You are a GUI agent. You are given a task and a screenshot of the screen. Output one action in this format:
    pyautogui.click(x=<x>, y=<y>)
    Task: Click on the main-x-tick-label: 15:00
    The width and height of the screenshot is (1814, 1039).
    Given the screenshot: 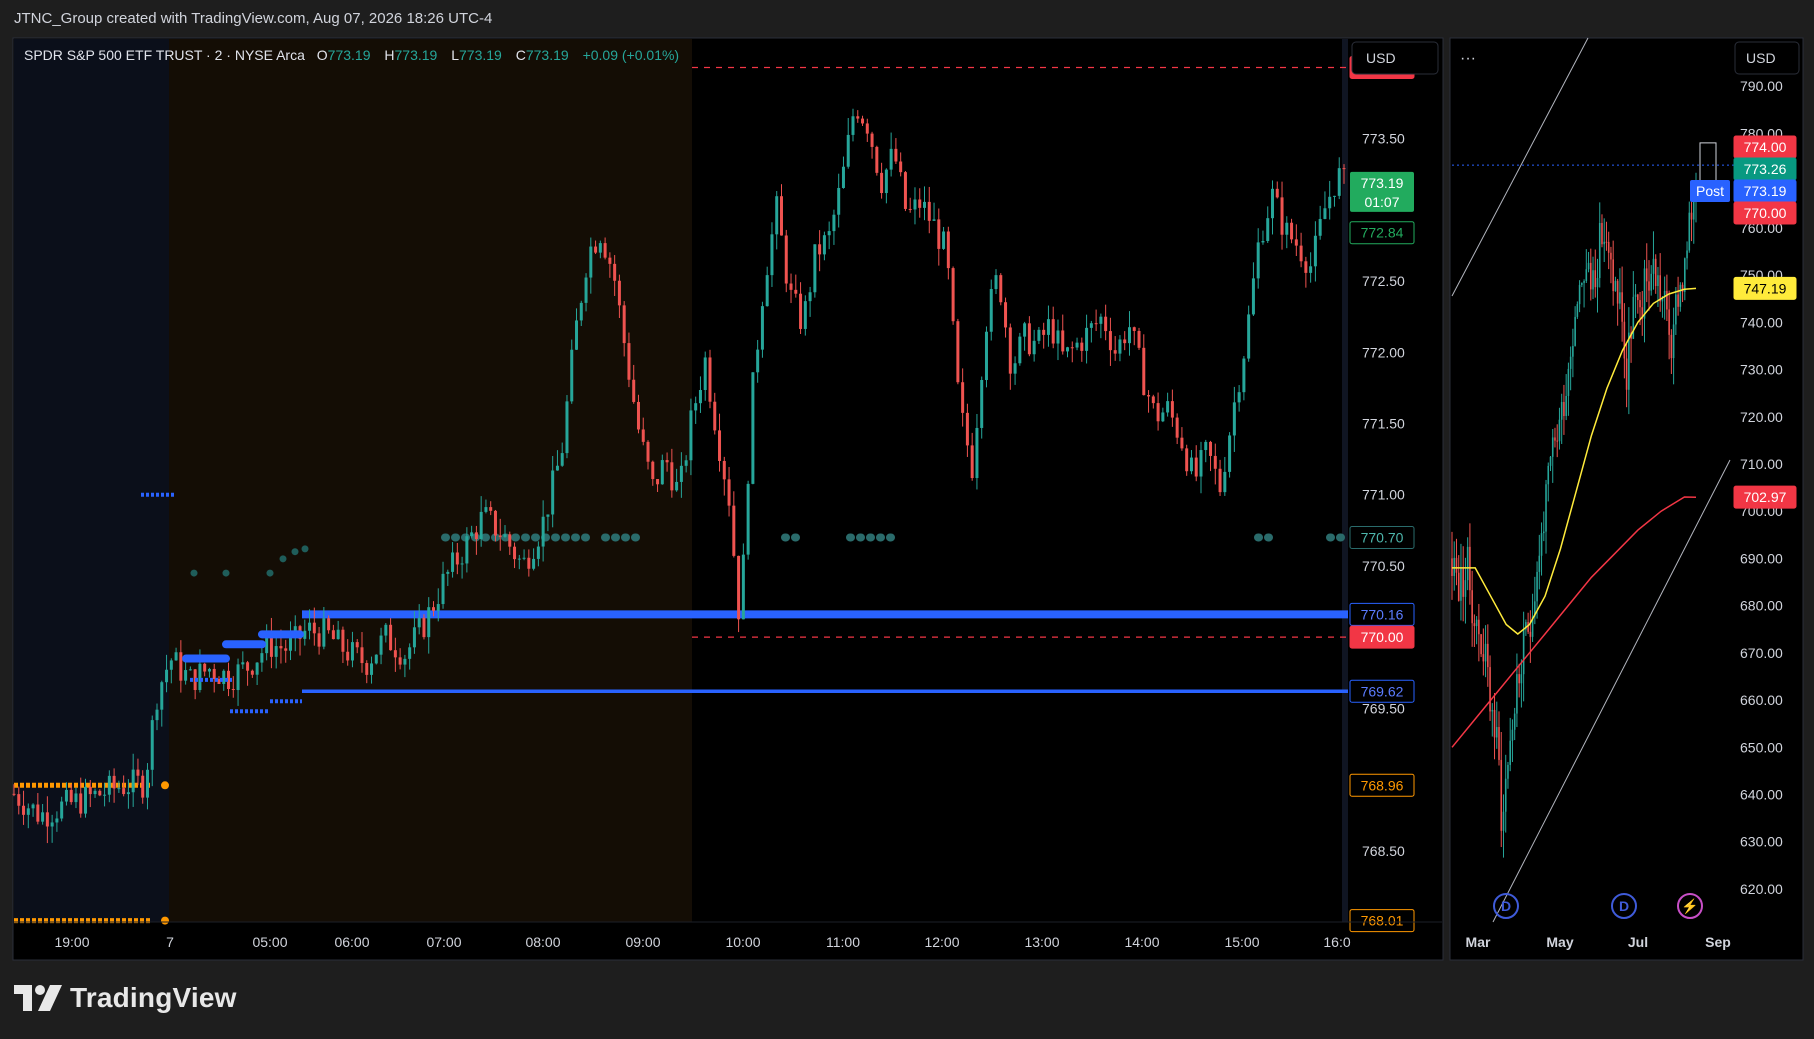 What is the action you would take?
    pyautogui.click(x=1241, y=942)
    